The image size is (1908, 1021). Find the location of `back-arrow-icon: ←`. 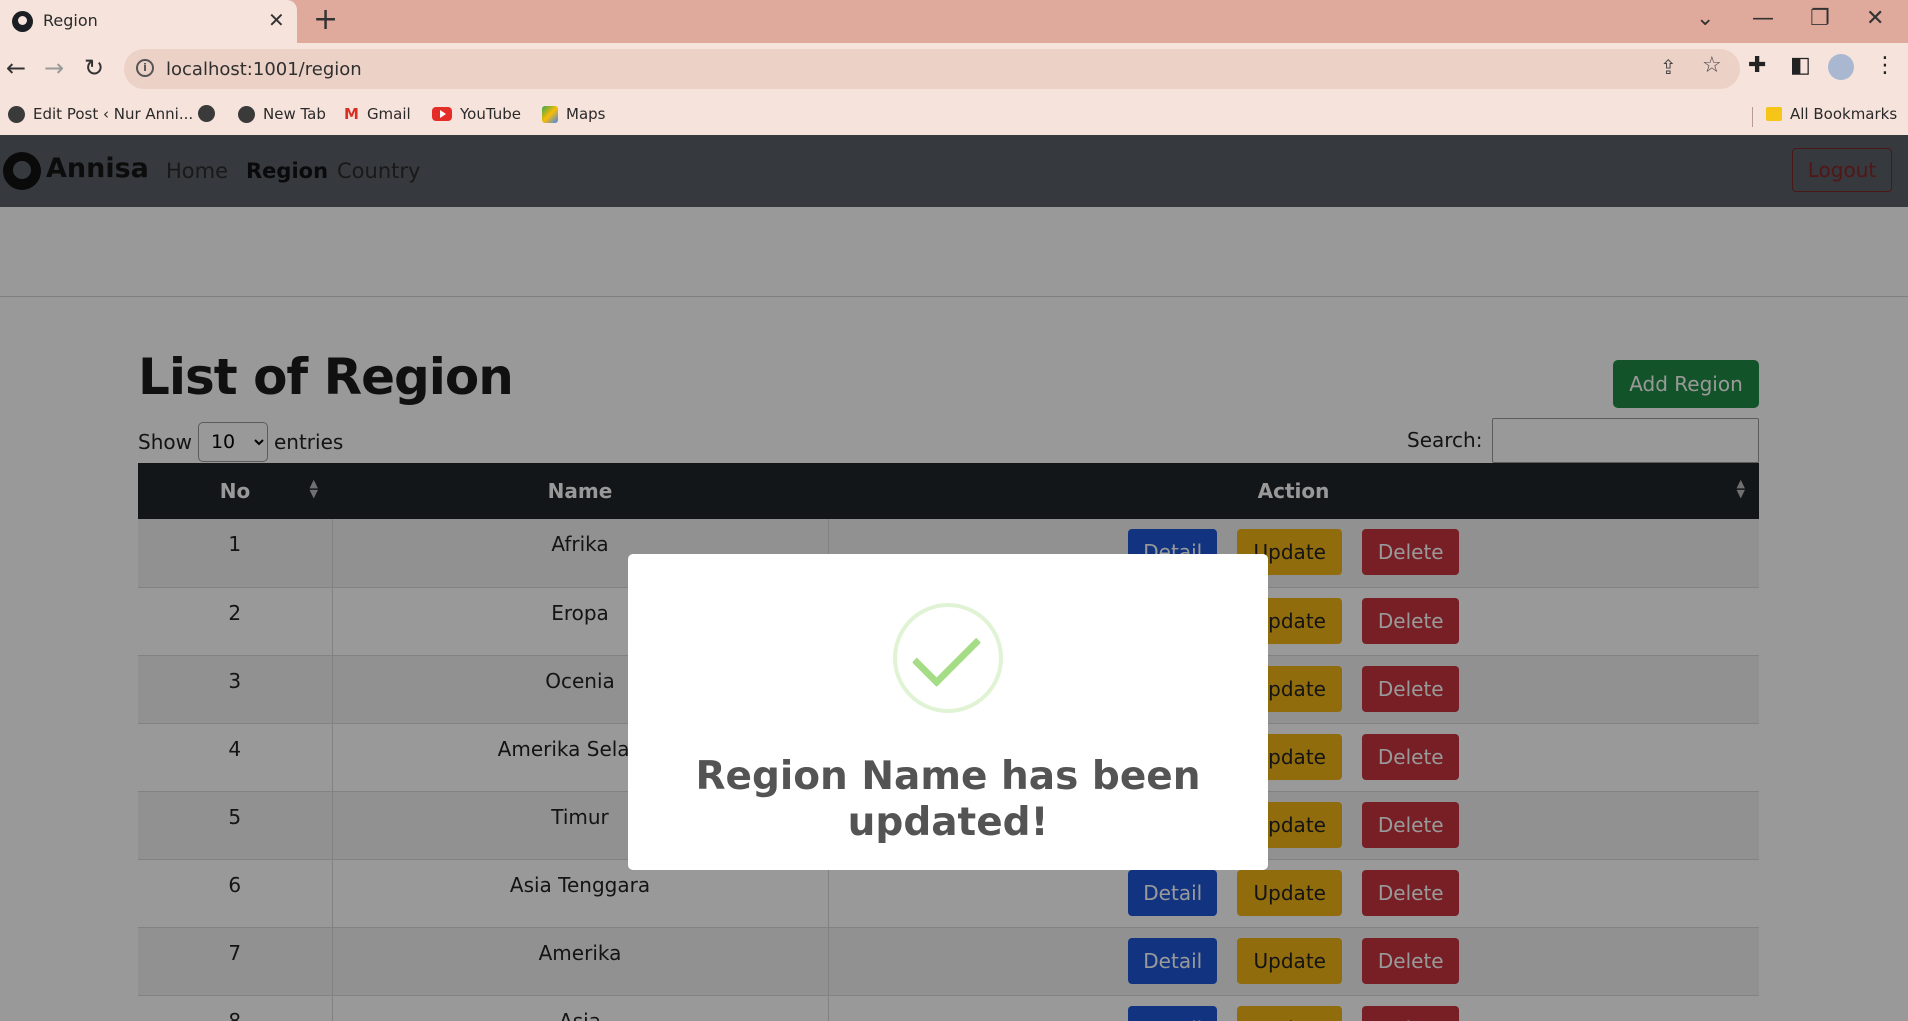

back-arrow-icon: ← is located at coordinates (16, 68).